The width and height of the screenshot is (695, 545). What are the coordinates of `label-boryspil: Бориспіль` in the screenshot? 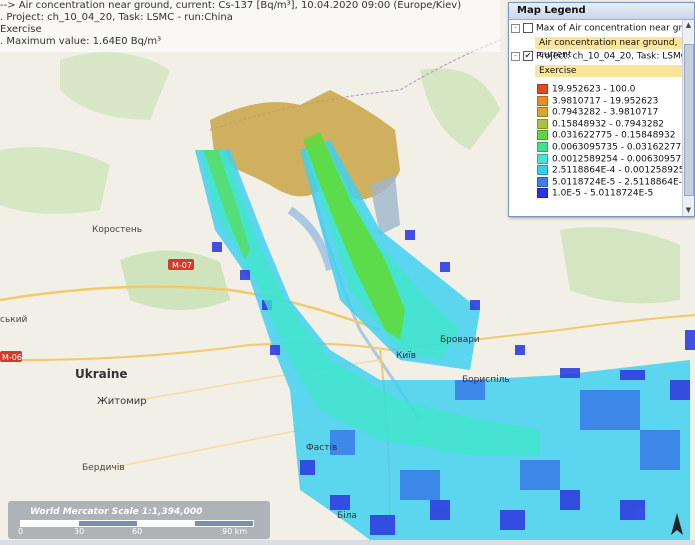 It's located at (486, 380).